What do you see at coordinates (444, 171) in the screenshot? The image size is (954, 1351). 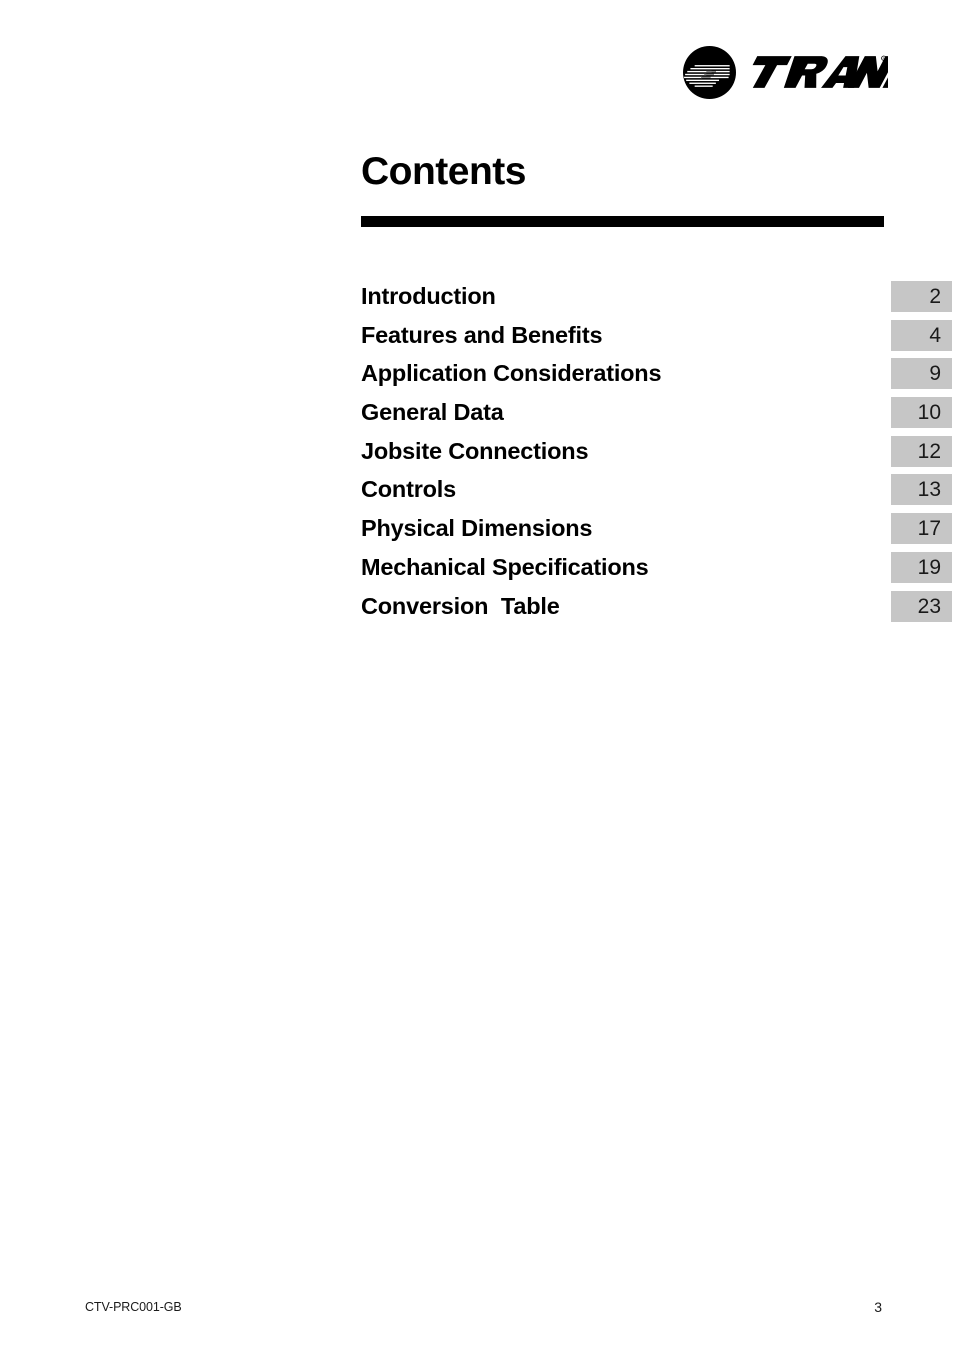 I see `page-title: Contents` at bounding box center [444, 171].